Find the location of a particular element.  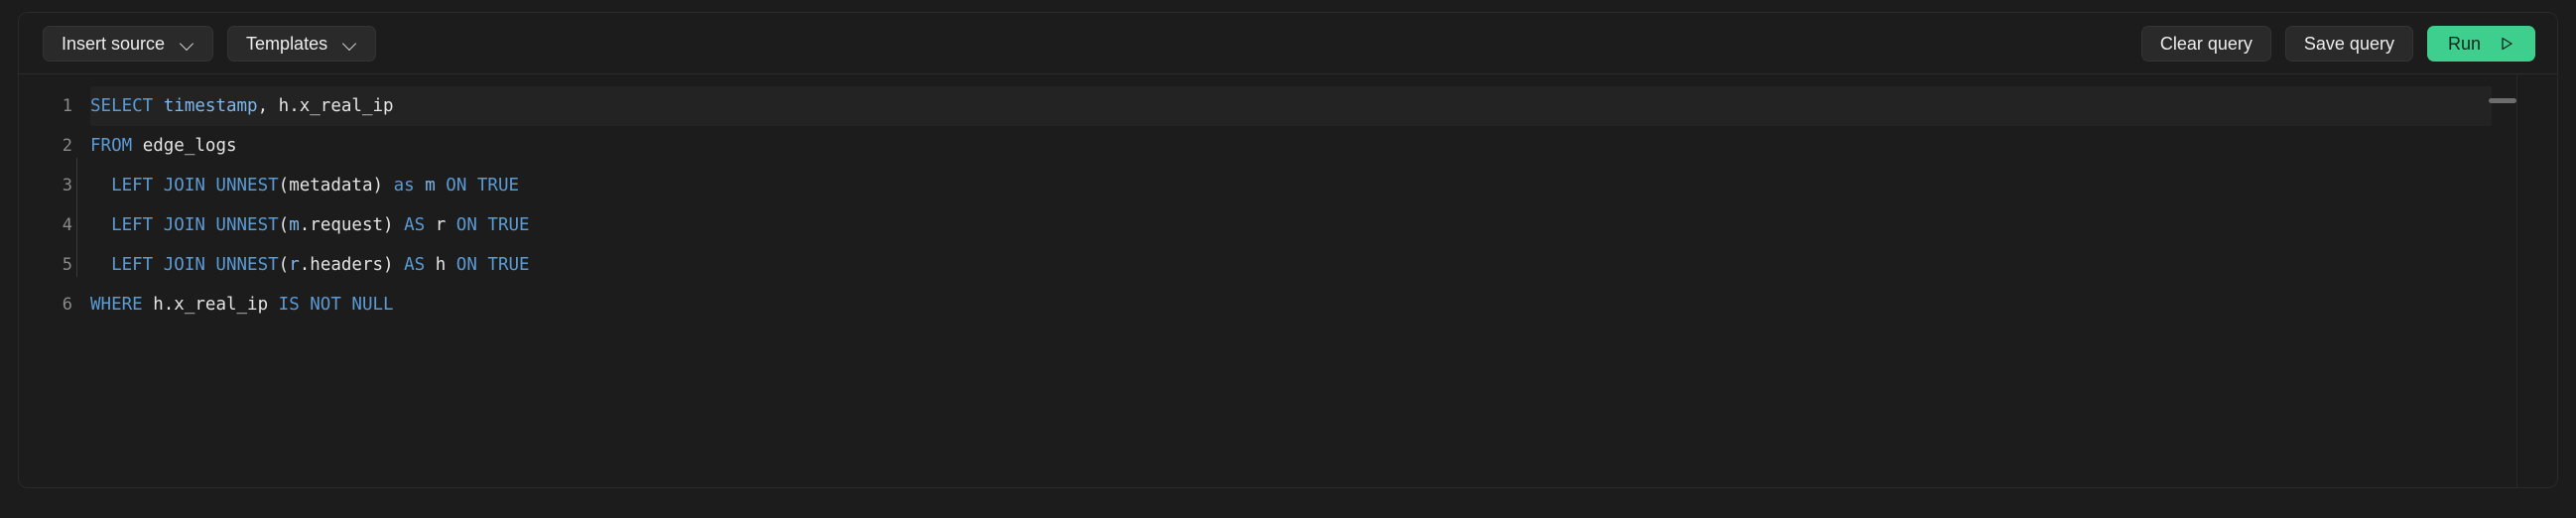

code-line: 2 FROM edge_logs is located at coordinates (1288, 146).